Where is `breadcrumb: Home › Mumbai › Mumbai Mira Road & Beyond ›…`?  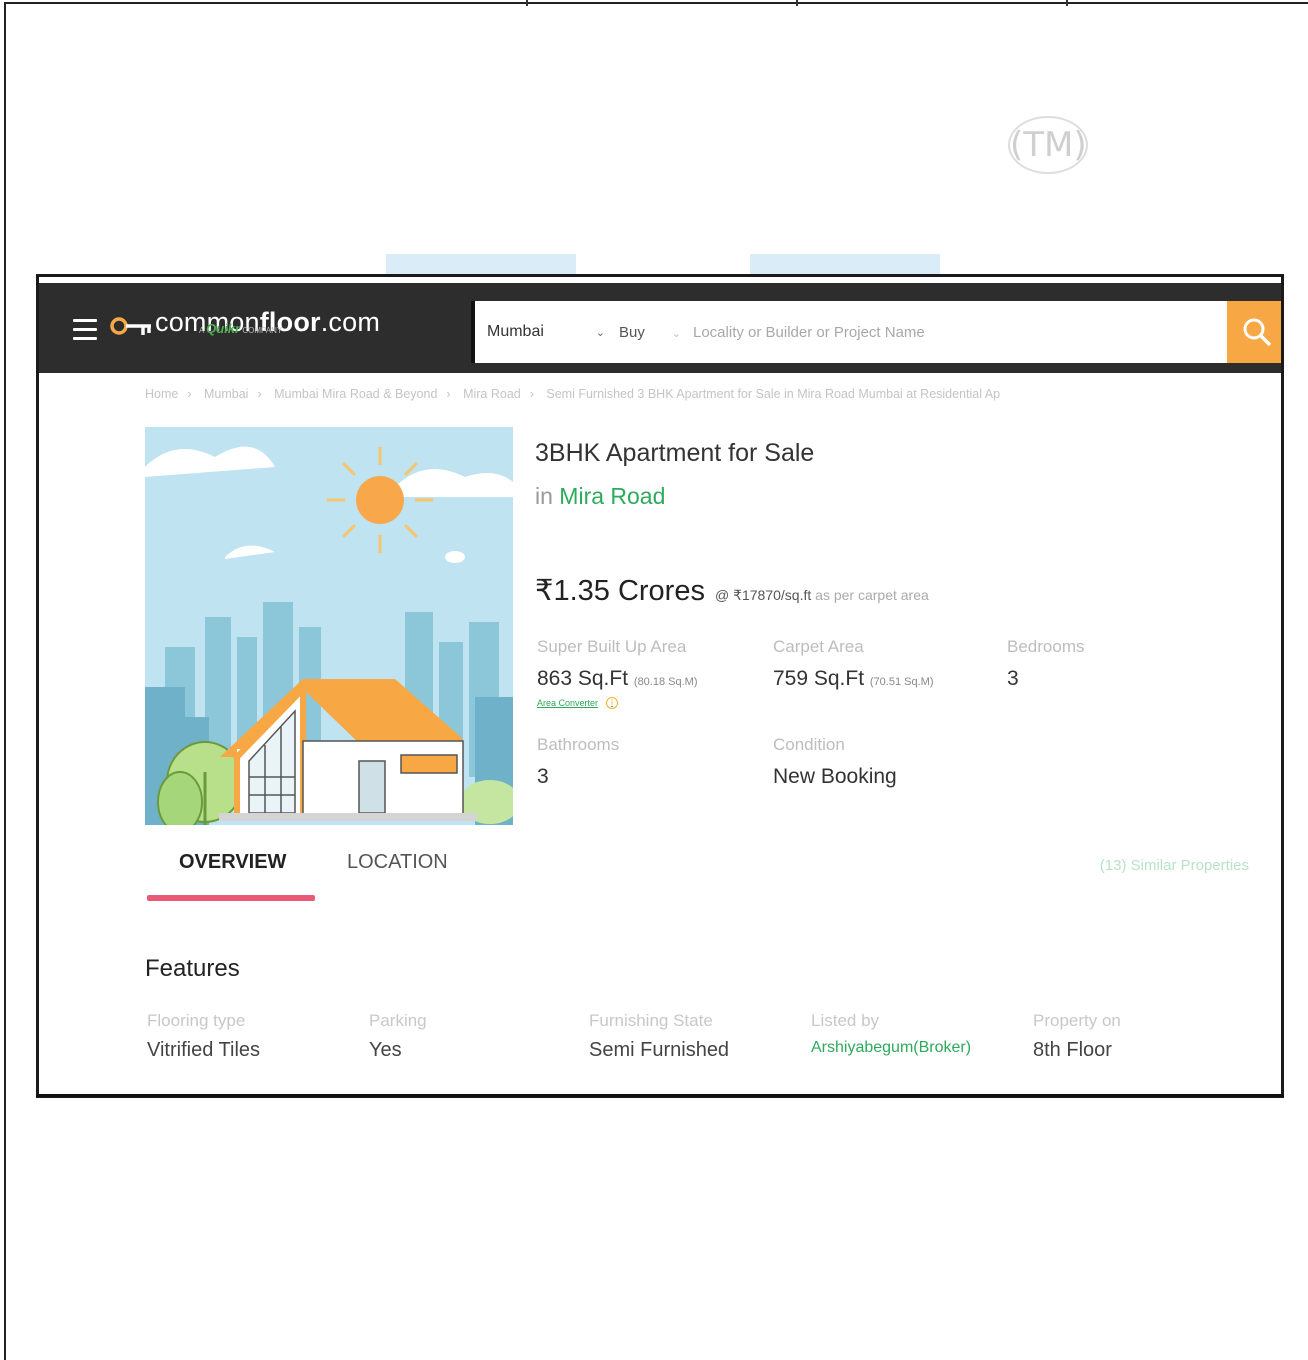
breadcrumb: Home › Mumbai › Mumbai Mira Road & Beyond ›… is located at coordinates (573, 394).